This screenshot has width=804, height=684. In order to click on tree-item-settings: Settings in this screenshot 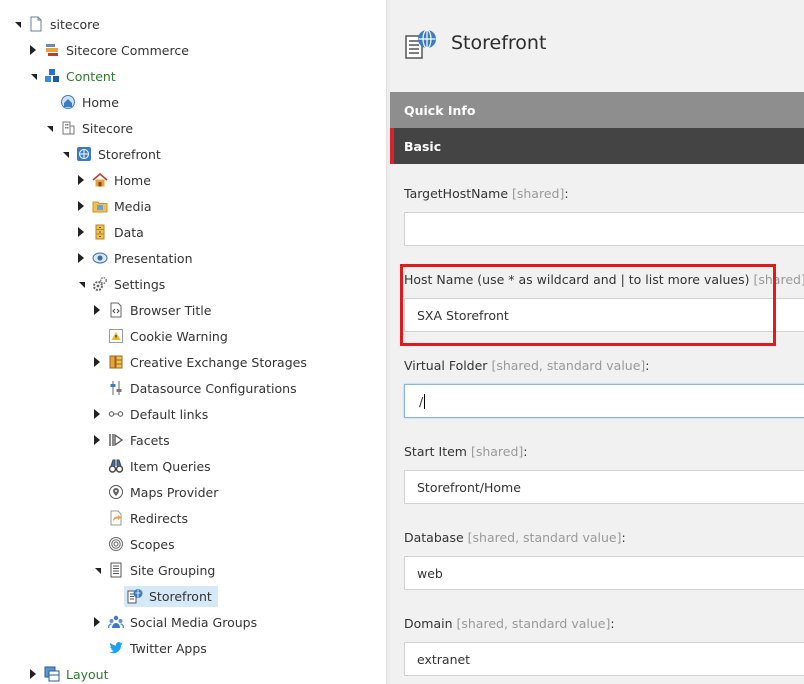, I will do `click(120, 284)`.